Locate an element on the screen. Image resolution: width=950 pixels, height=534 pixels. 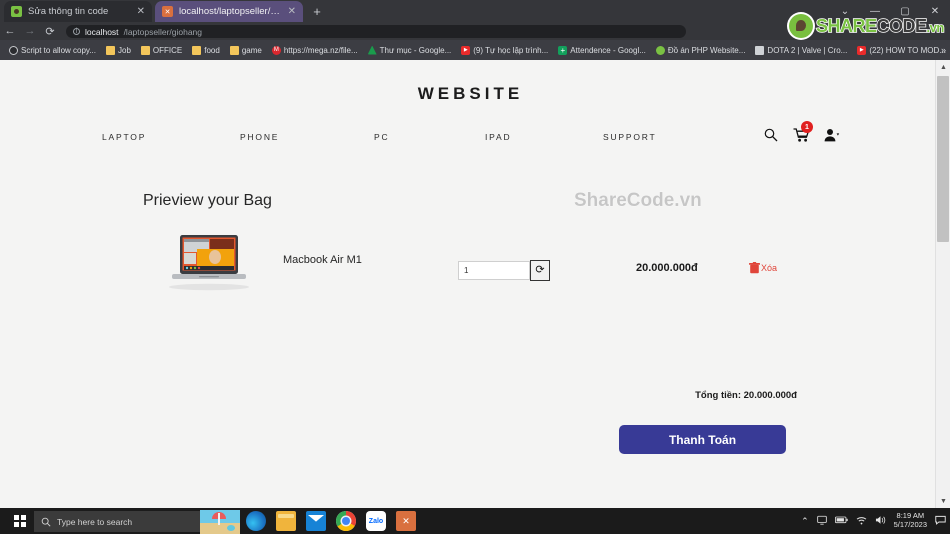
address-bar: i localhost/laptopseller/giohang is located at coordinates (376, 31).